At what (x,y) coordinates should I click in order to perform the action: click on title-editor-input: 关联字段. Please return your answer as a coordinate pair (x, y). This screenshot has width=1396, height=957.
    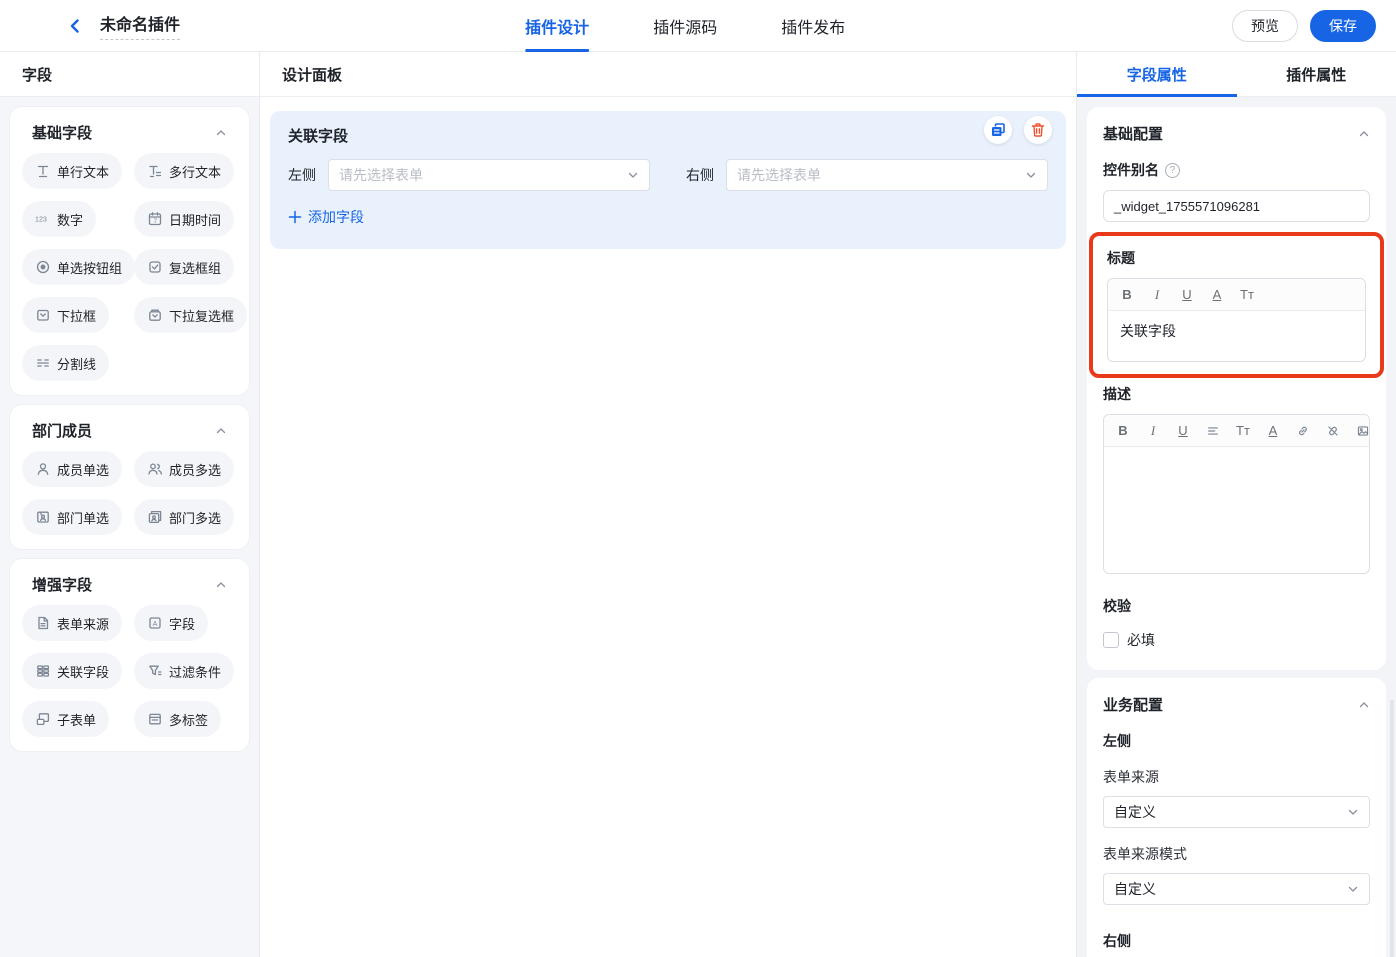
    Looking at the image, I should click on (1236, 336).